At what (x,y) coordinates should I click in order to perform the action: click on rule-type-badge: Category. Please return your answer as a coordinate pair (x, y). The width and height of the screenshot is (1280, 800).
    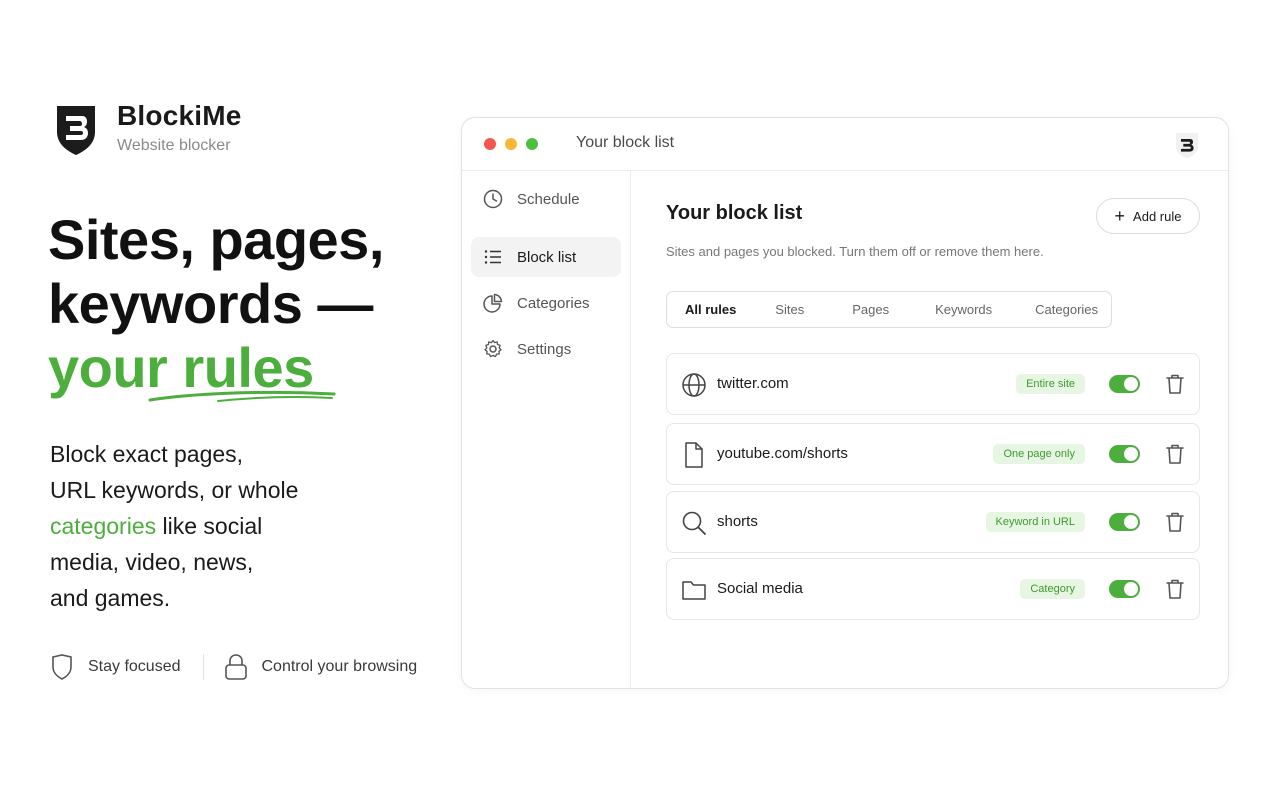
    Looking at the image, I should click on (1052, 589).